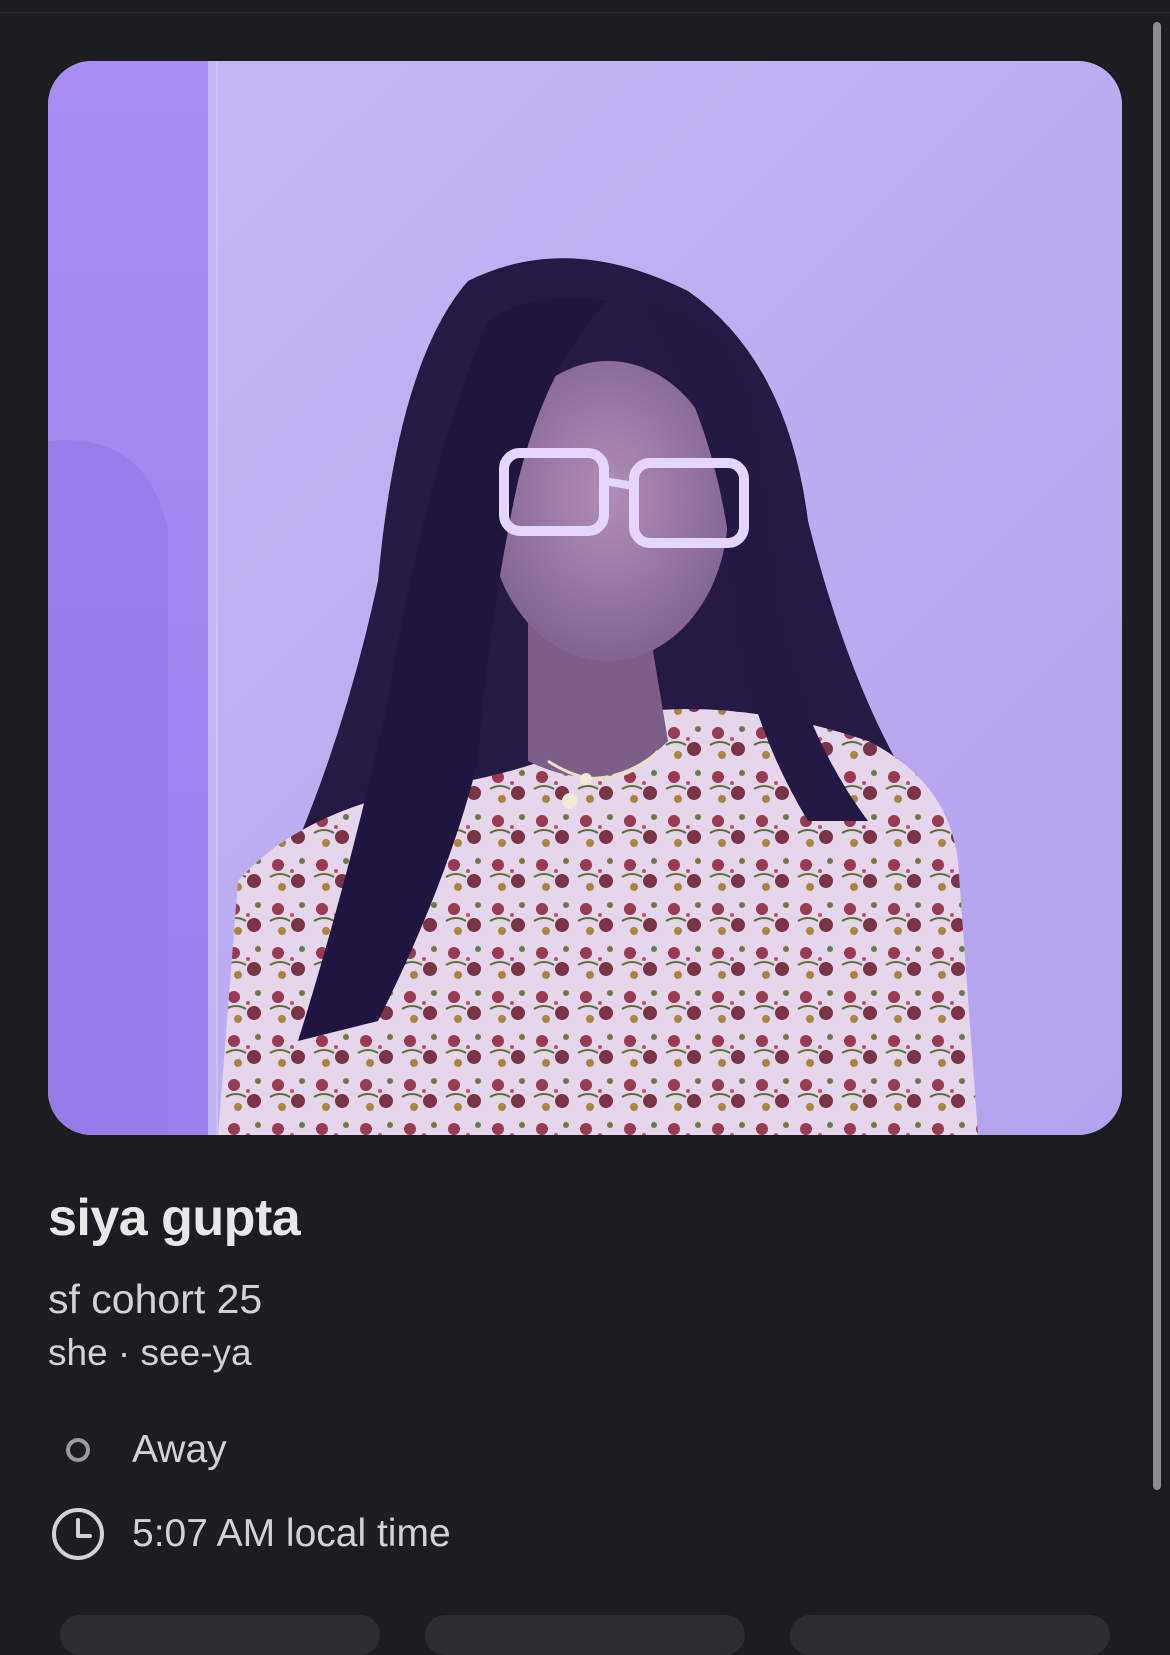 This screenshot has height=1655, width=1170. What do you see at coordinates (155, 1299) in the screenshot?
I see `profile-title: sf cohort 25` at bounding box center [155, 1299].